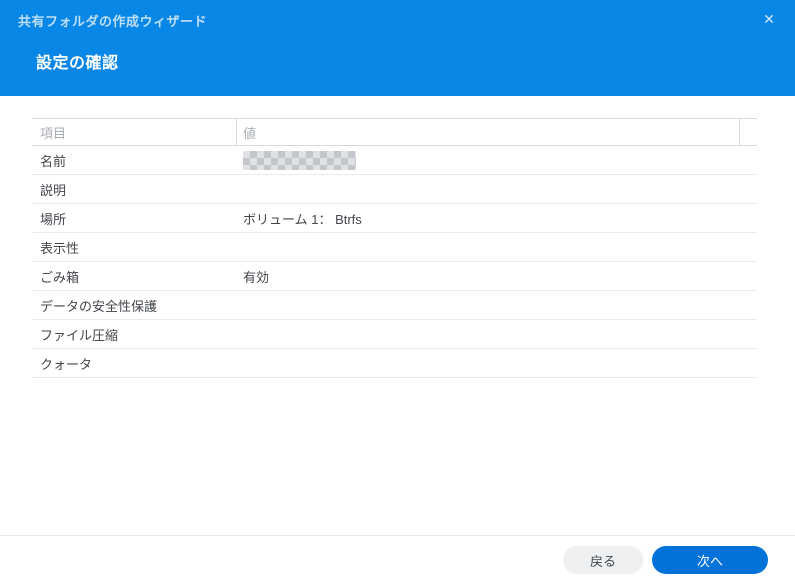  I want to click on step-title: 設定の確認, so click(77, 63).